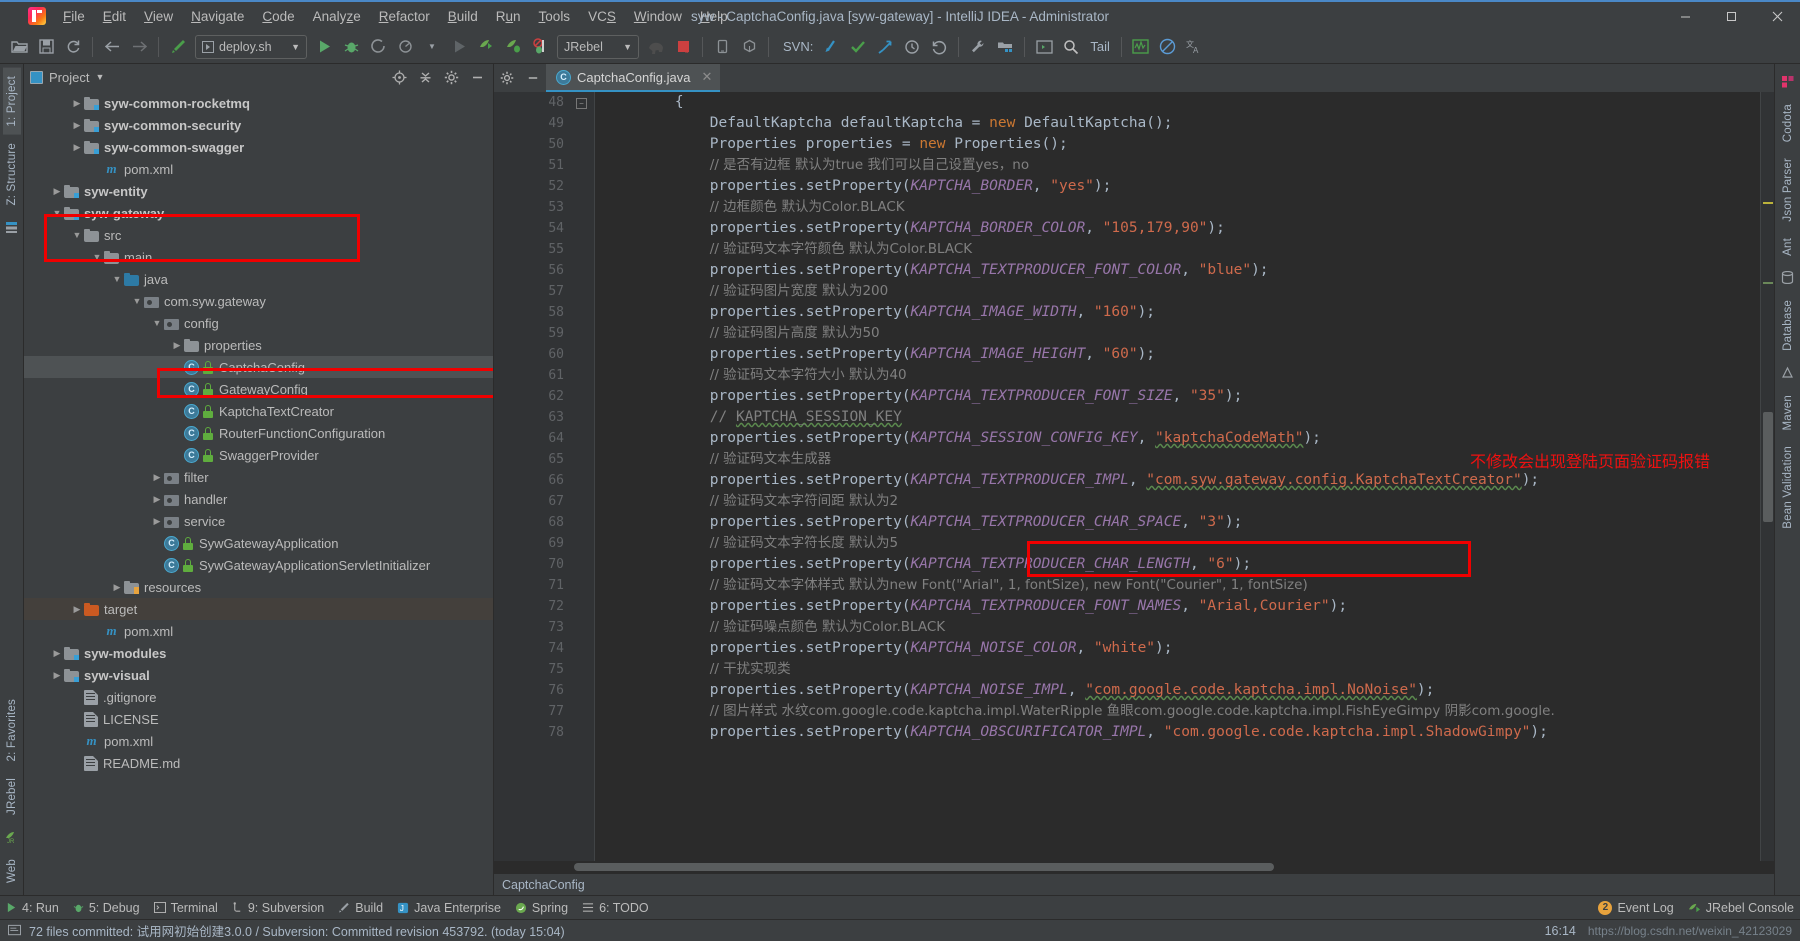  Describe the element at coordinates (1177, 417) in the screenshot. I see `code-line: // KAPTCHA_SESSION_KEY` at that location.